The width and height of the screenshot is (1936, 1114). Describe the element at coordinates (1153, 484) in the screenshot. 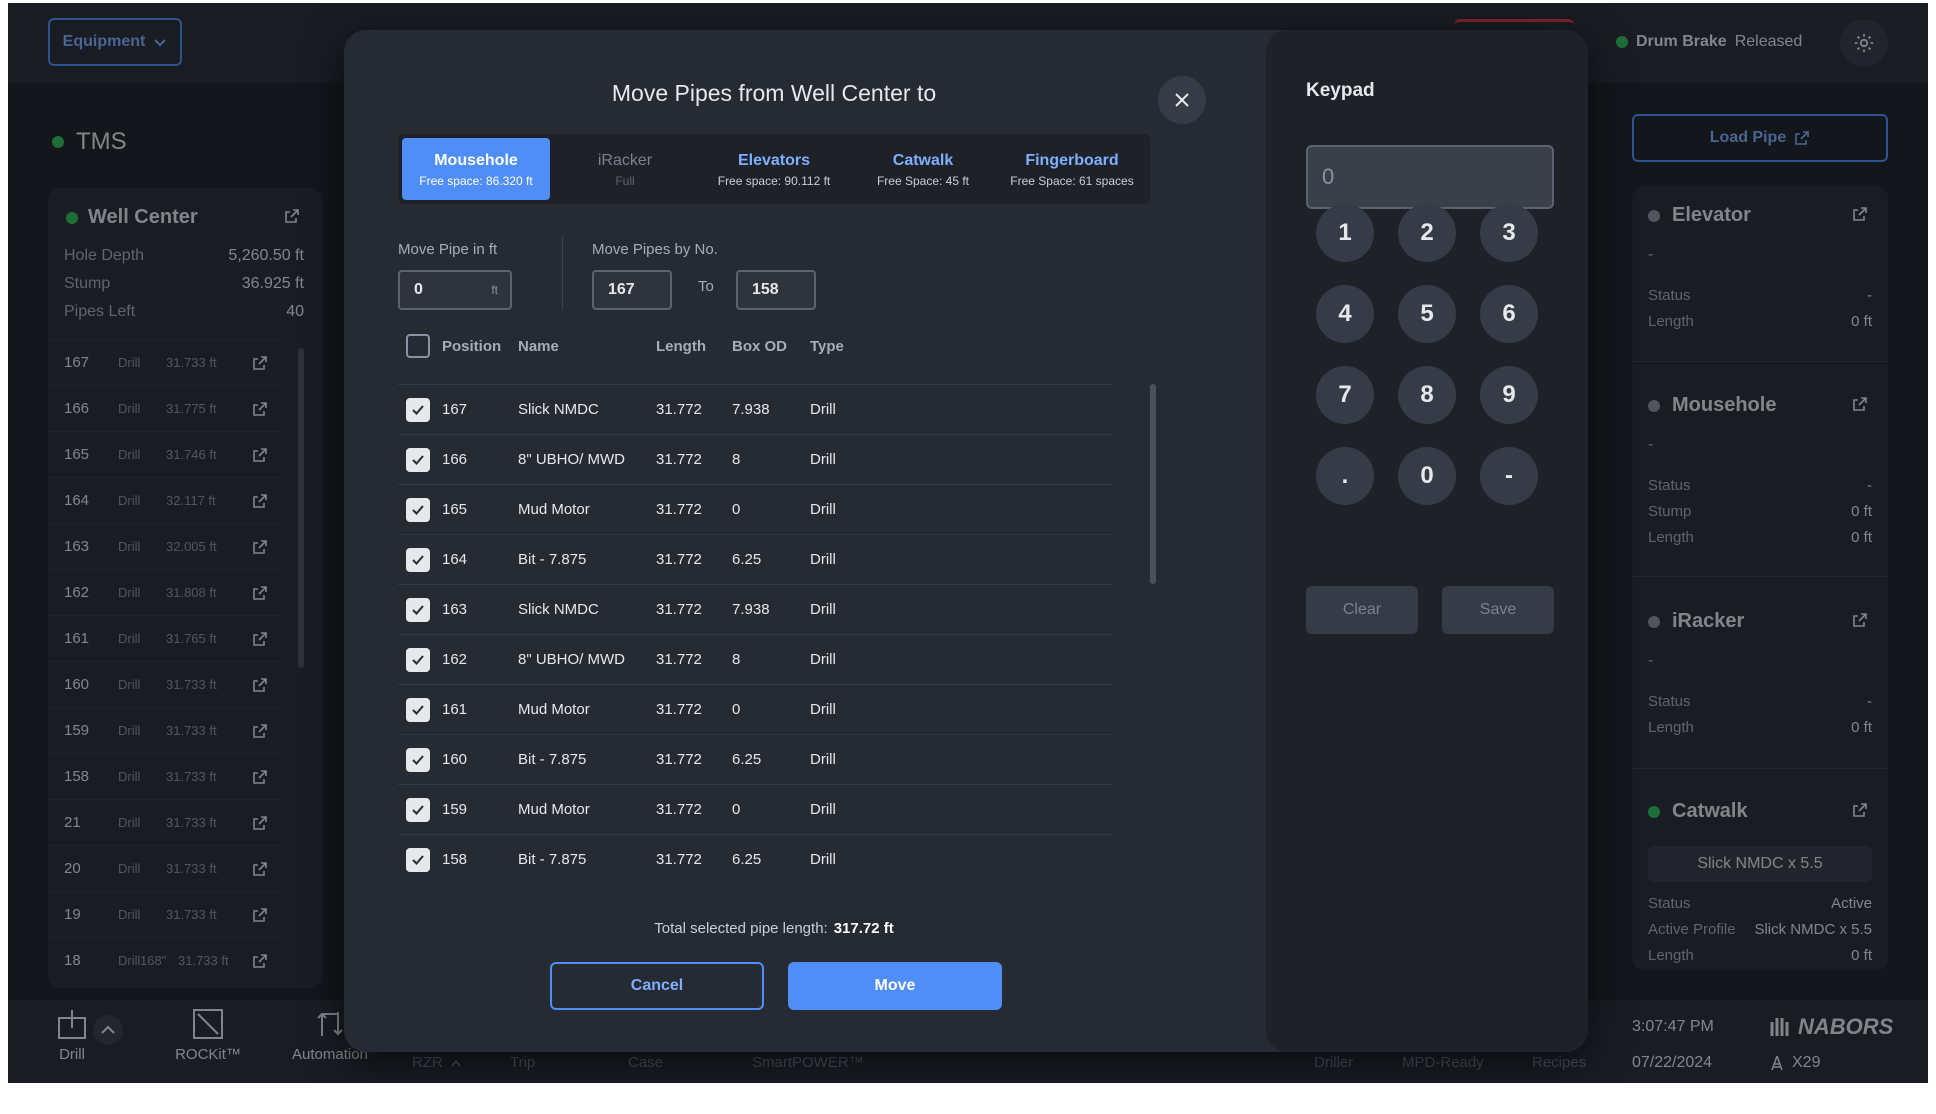

I see `pipe-table-scrollbar` at that location.